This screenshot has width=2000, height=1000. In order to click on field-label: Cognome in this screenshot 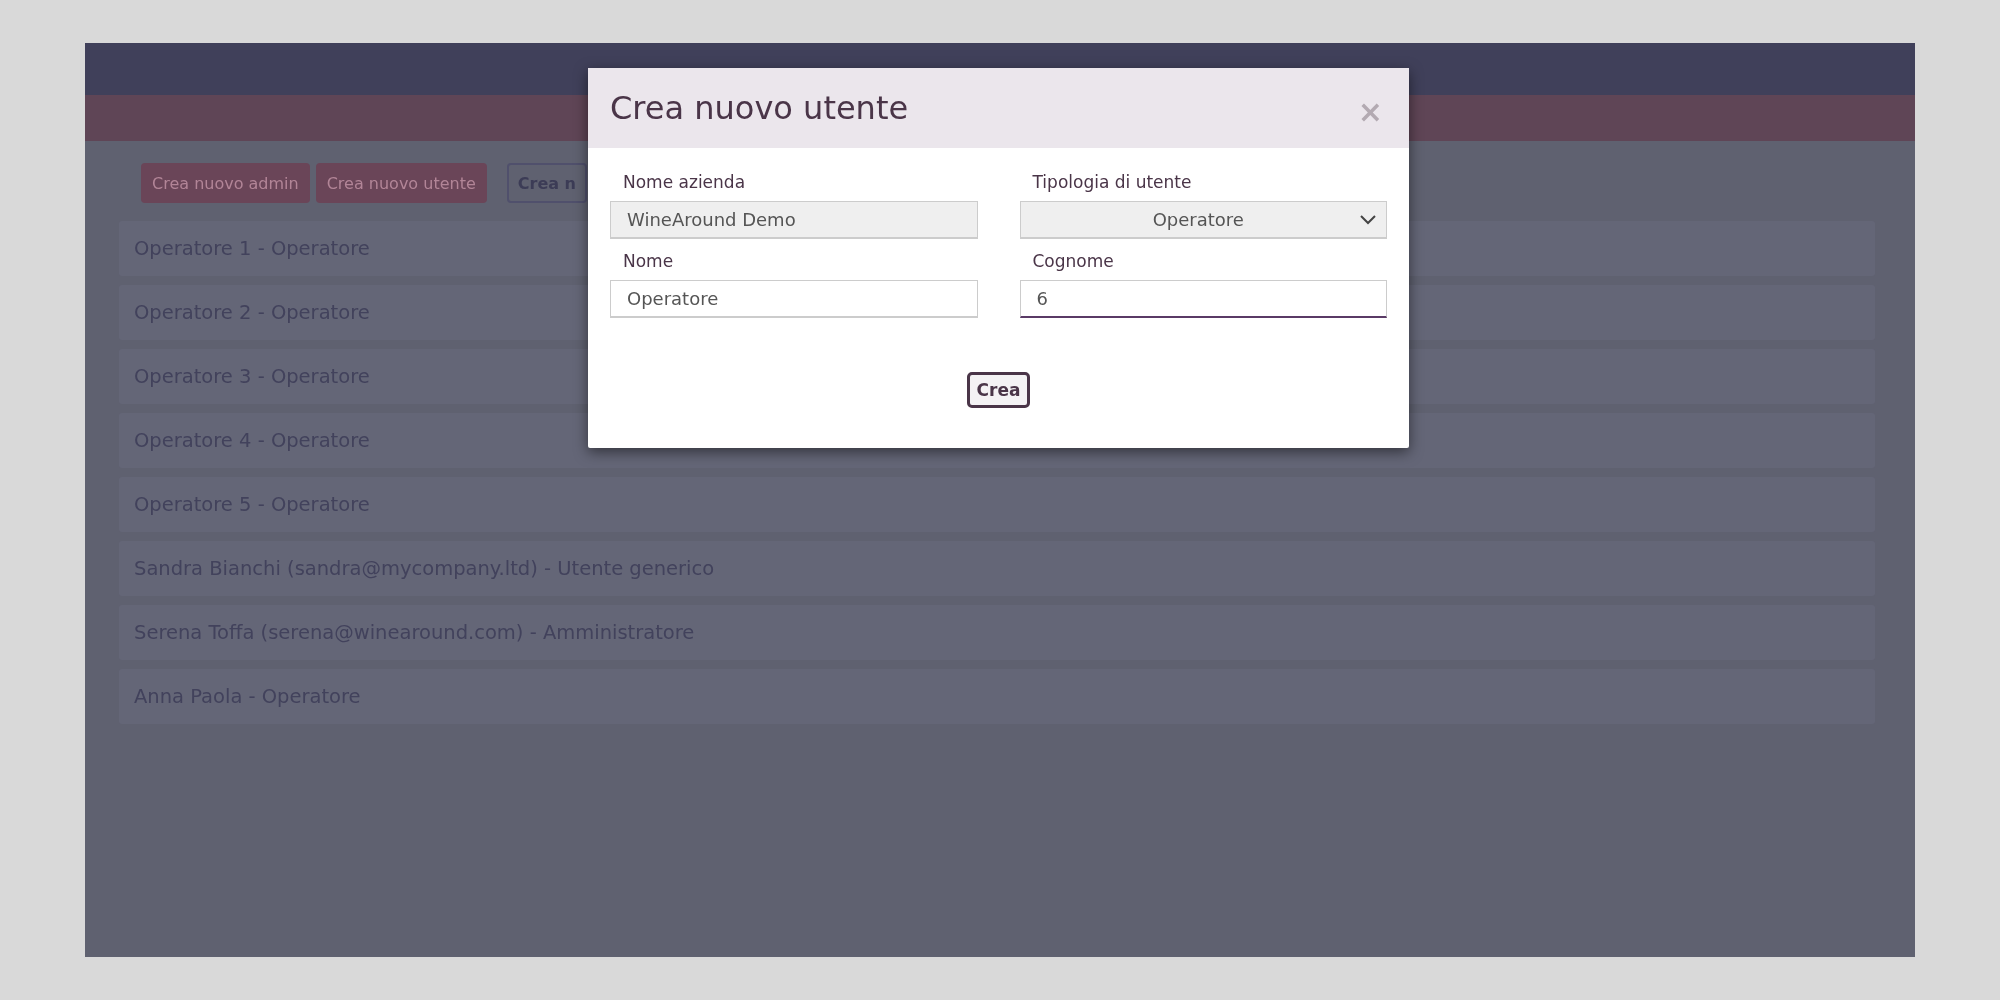, I will do `click(1073, 261)`.